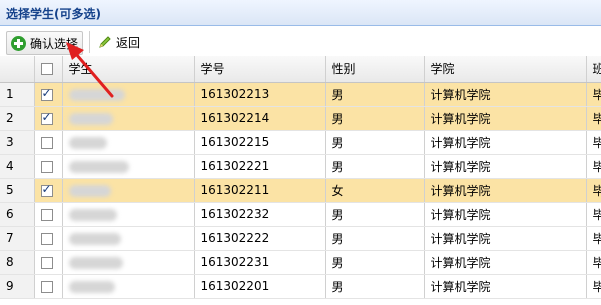  I want to click on row-number: 7, so click(17, 238).